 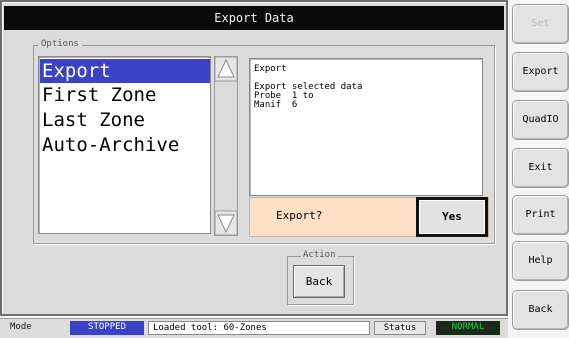 What do you see at coordinates (125, 95) in the screenshot?
I see `list-item-first-zone: First Zone` at bounding box center [125, 95].